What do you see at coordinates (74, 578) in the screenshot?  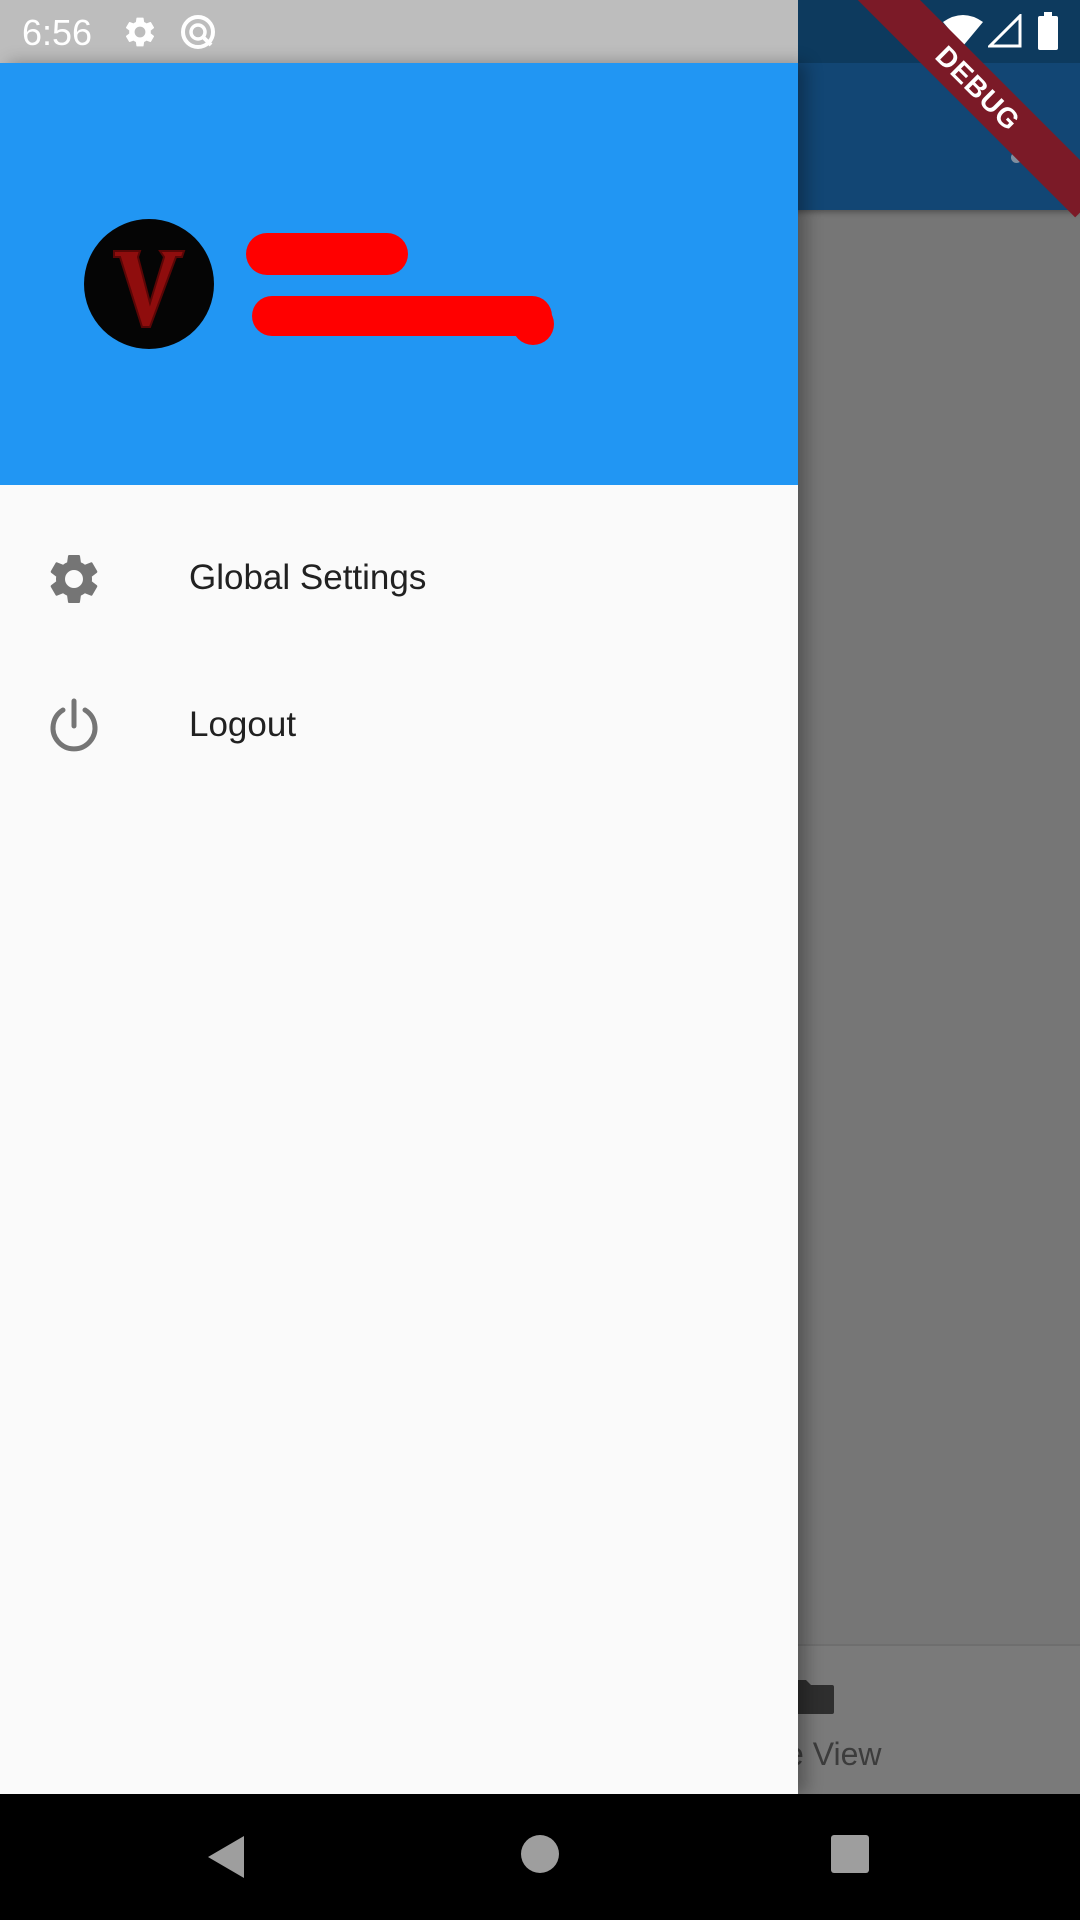 I see `gear-icon` at bounding box center [74, 578].